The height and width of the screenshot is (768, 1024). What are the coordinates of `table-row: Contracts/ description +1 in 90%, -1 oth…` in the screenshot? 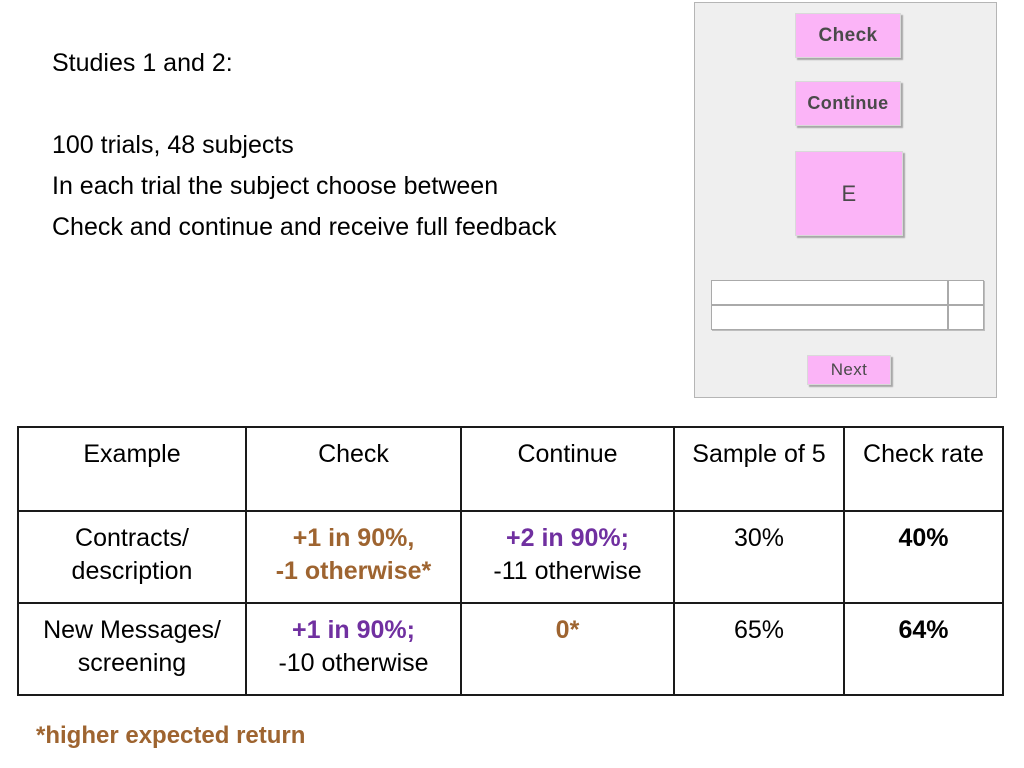 It's located at (510, 557).